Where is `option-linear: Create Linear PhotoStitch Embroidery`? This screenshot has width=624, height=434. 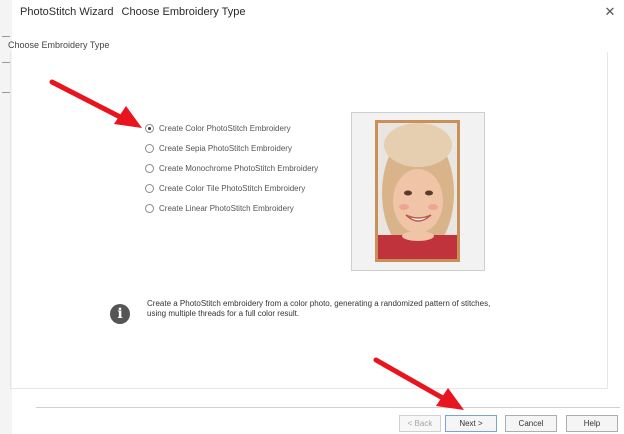
option-linear: Create Linear PhotoStitch Embroidery is located at coordinates (231, 208).